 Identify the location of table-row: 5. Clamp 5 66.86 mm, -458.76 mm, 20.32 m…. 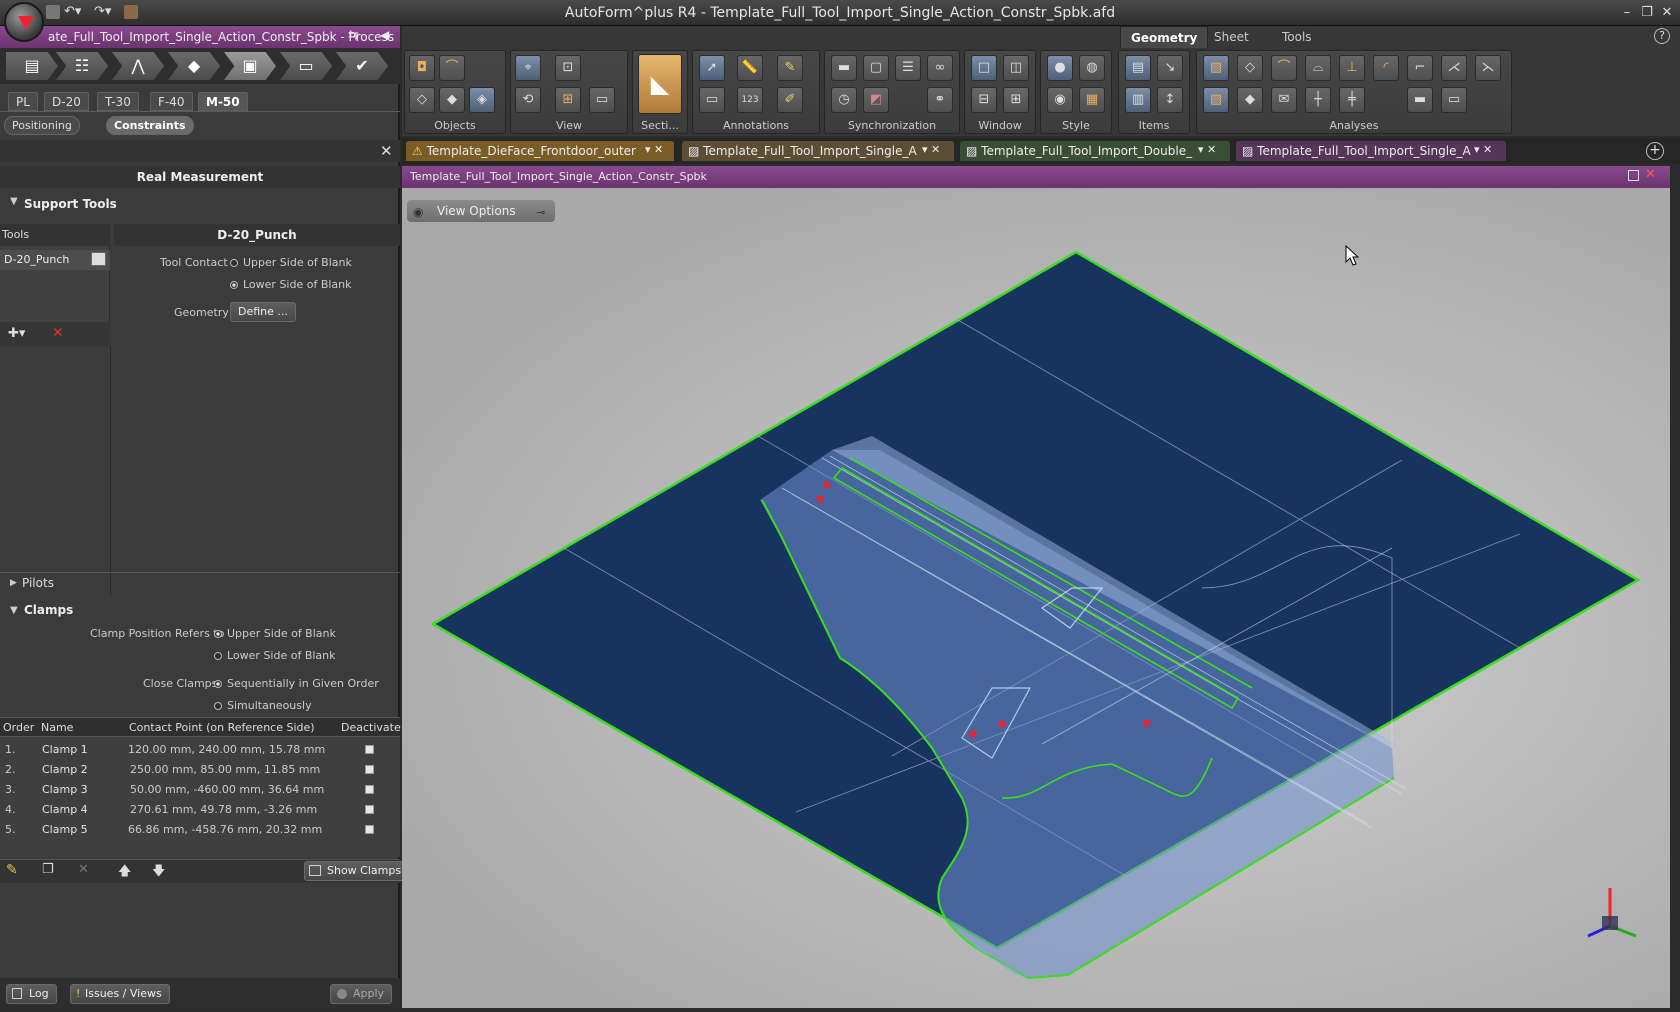
(200, 831).